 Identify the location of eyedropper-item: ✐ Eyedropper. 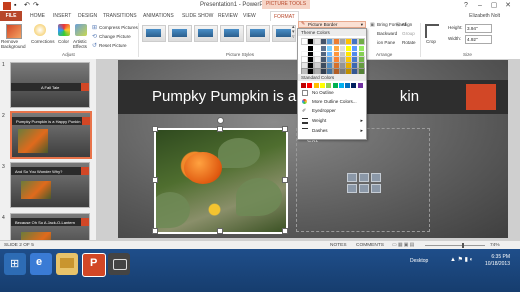
(332, 111).